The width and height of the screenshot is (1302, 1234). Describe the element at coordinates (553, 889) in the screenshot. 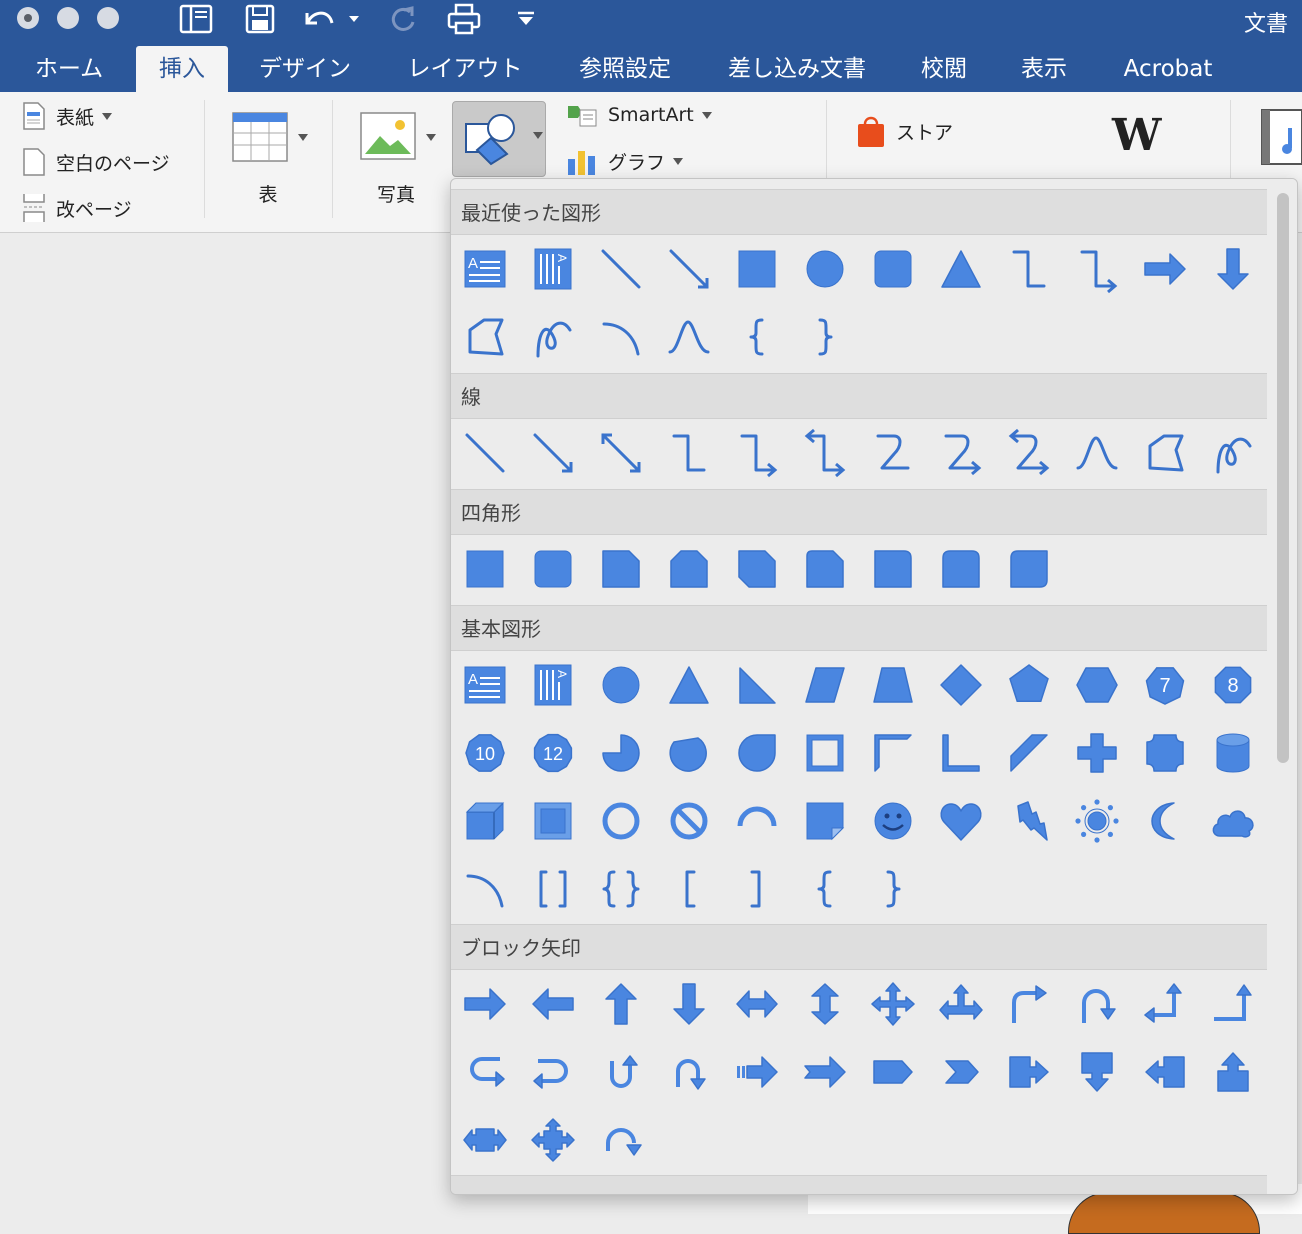

I see `shape-double-bracket` at that location.